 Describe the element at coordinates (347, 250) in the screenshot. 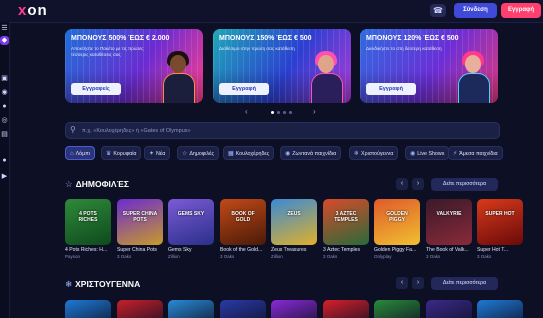

I see `game-title: 3 Aztec Temples` at that location.